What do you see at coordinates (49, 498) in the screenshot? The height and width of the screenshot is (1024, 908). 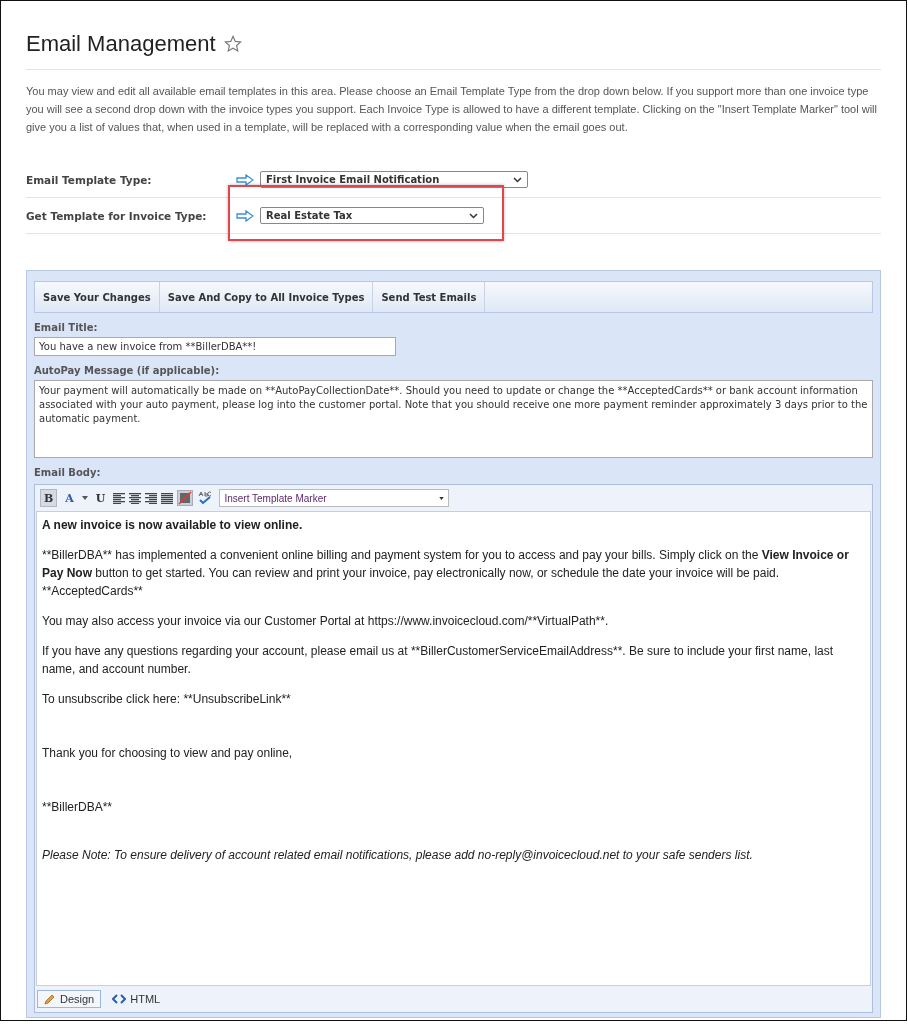 I see `format-button: B` at bounding box center [49, 498].